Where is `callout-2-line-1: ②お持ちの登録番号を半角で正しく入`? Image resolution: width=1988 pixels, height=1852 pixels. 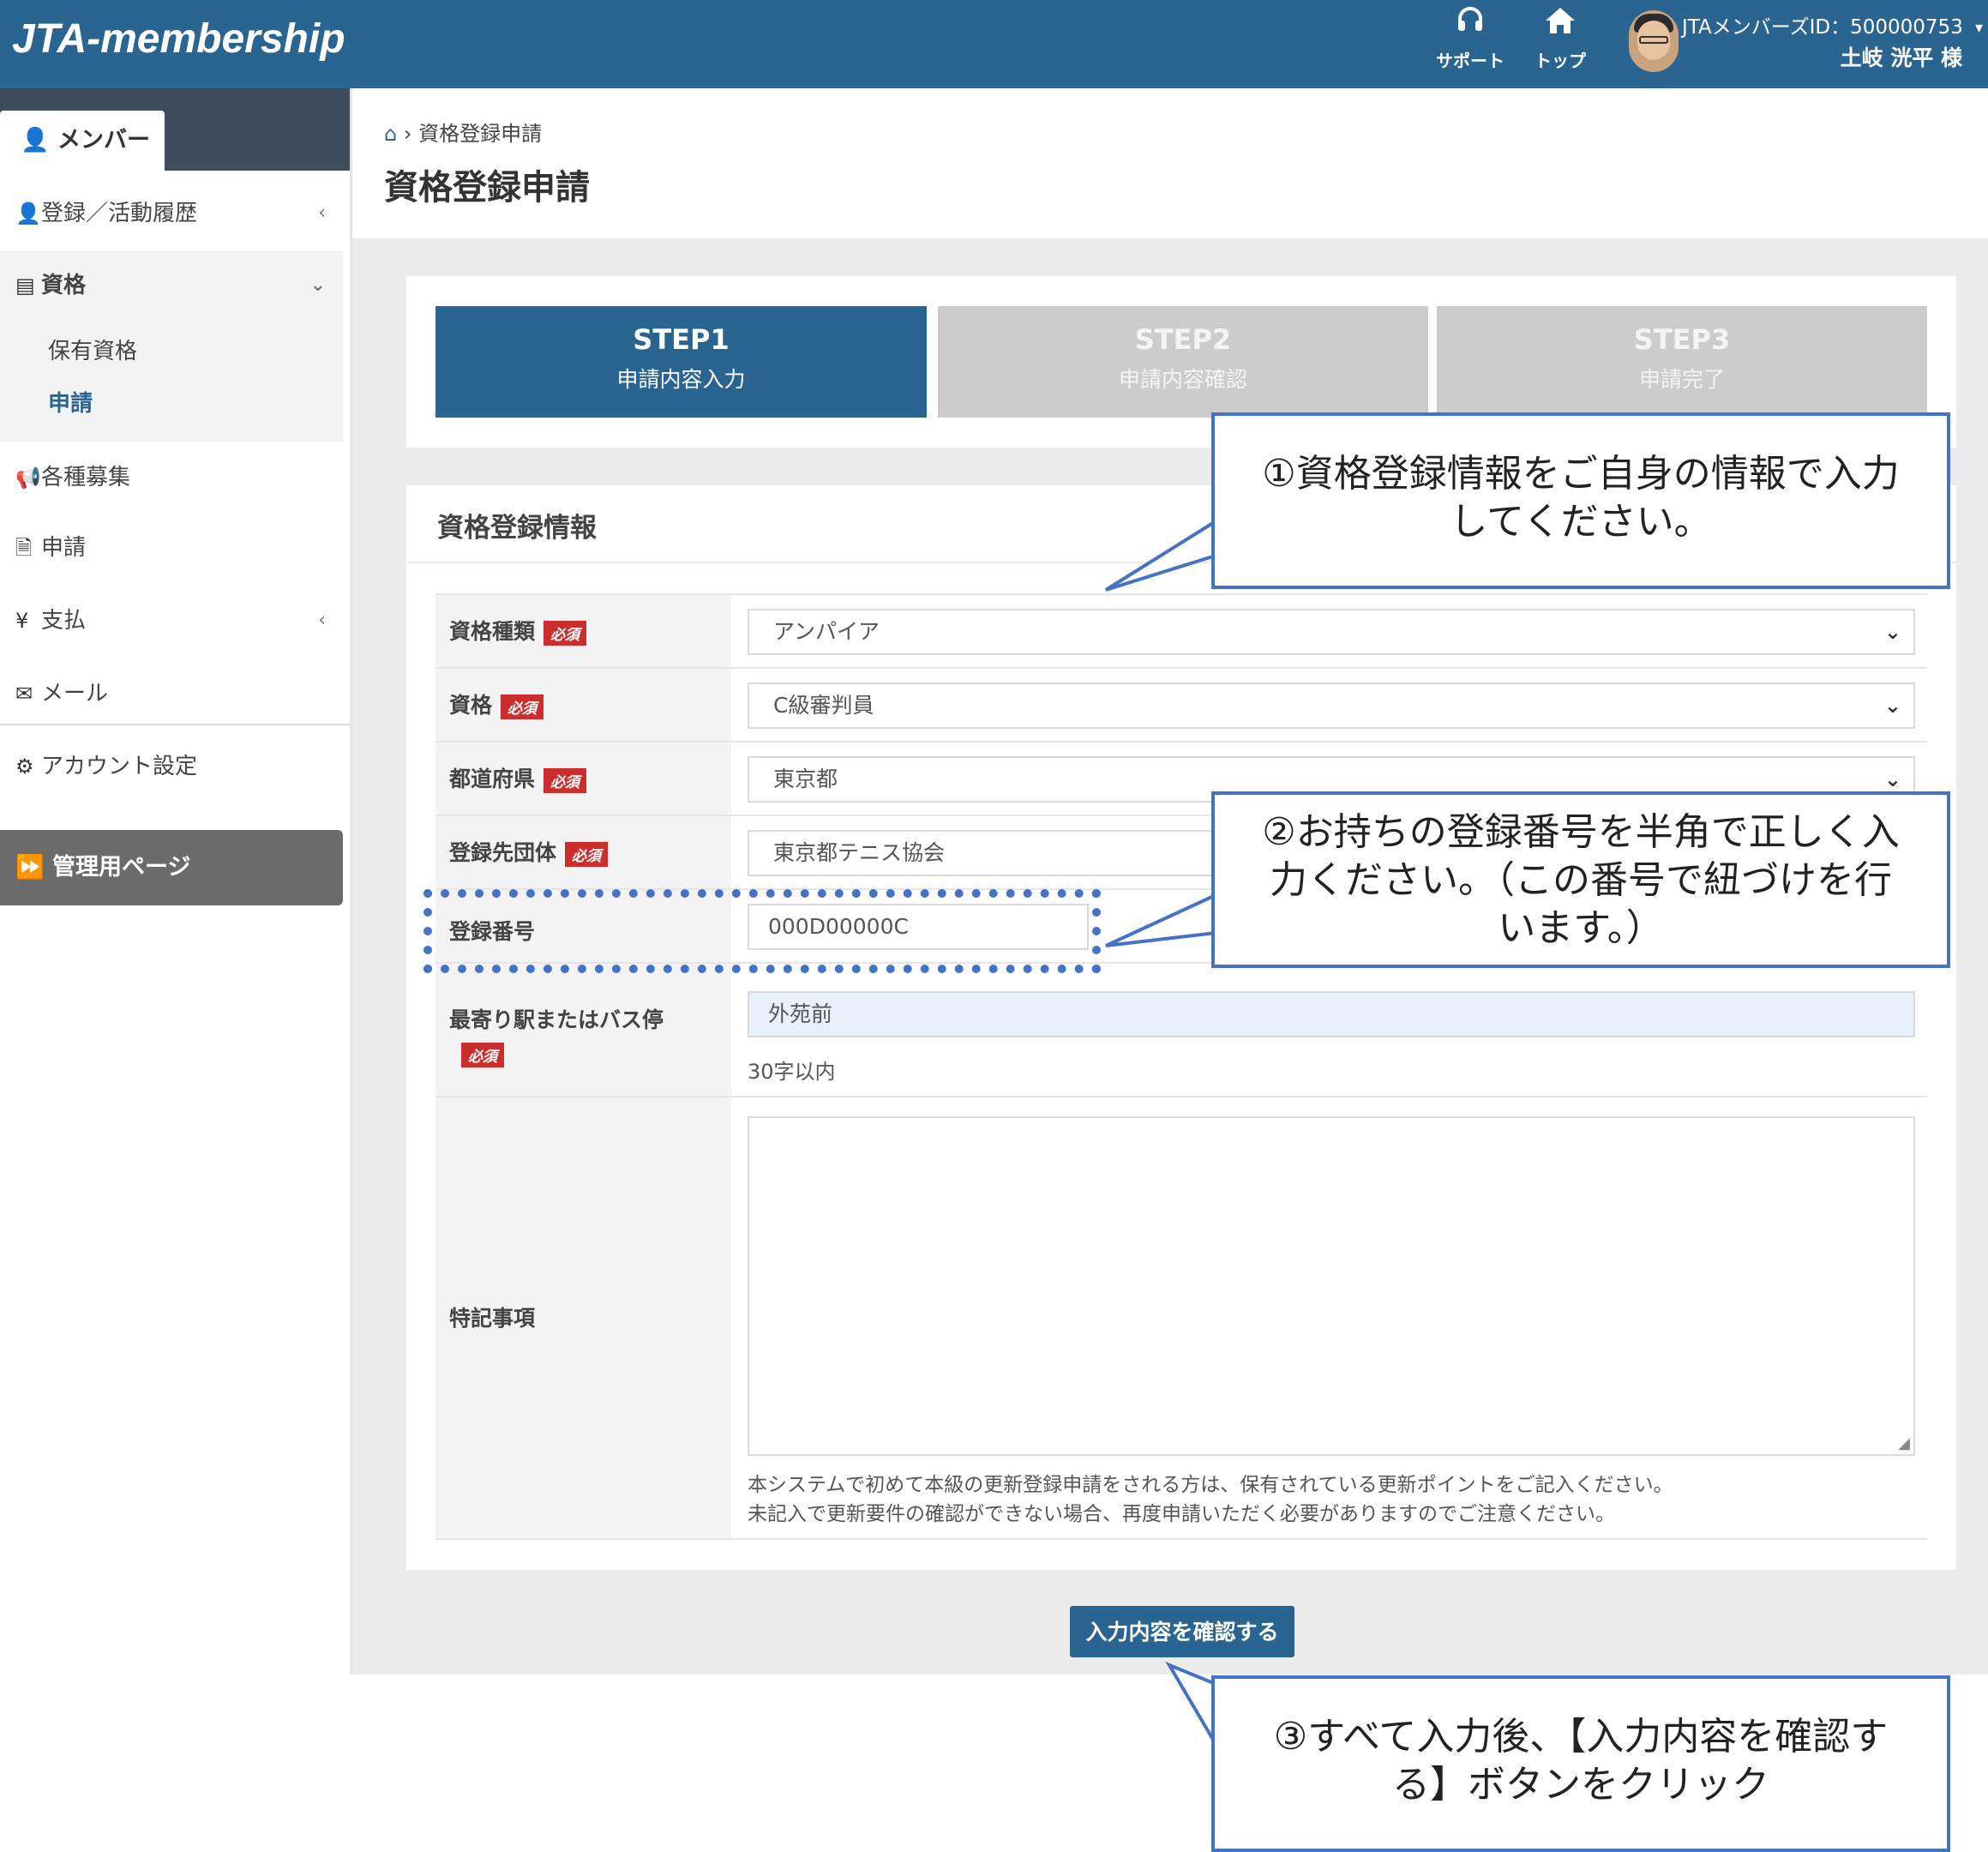 callout-2-line-1: ②お持ちの登録番号を半角で正しく入 is located at coordinates (1581, 832).